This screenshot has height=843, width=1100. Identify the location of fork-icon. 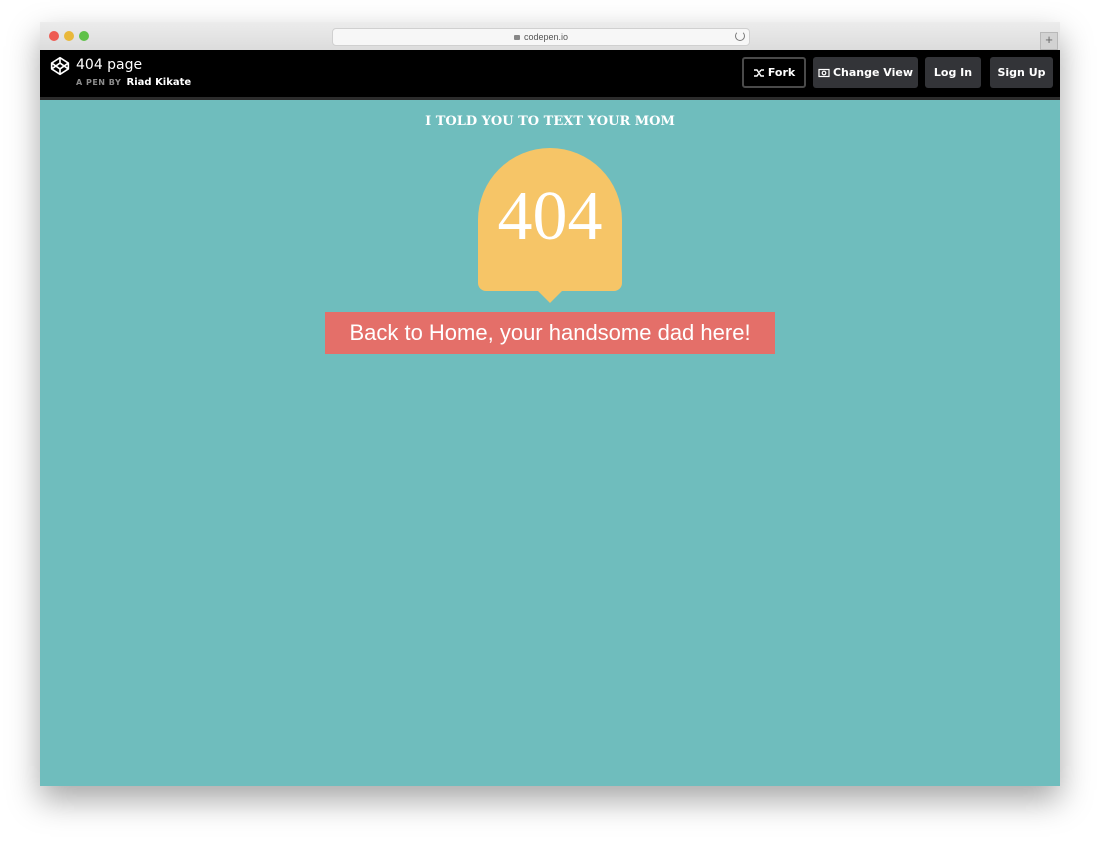
(758, 73).